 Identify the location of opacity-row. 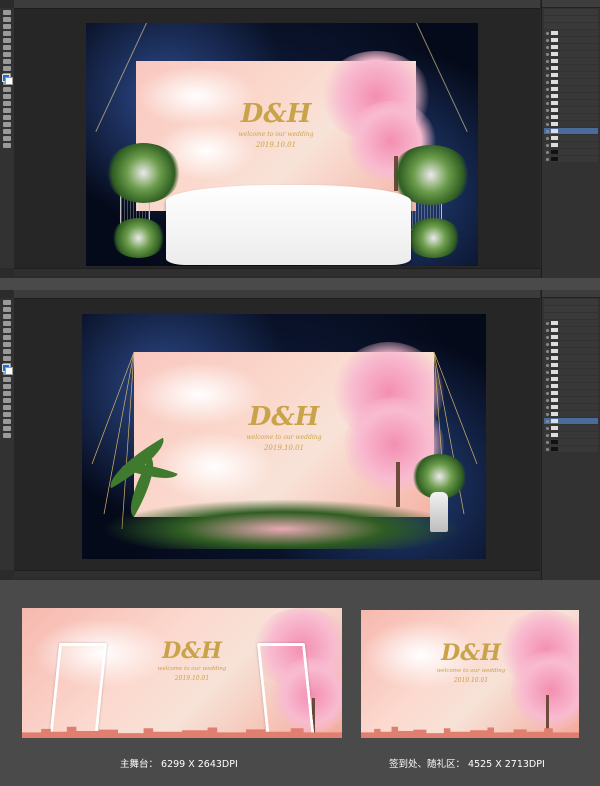
(571, 19).